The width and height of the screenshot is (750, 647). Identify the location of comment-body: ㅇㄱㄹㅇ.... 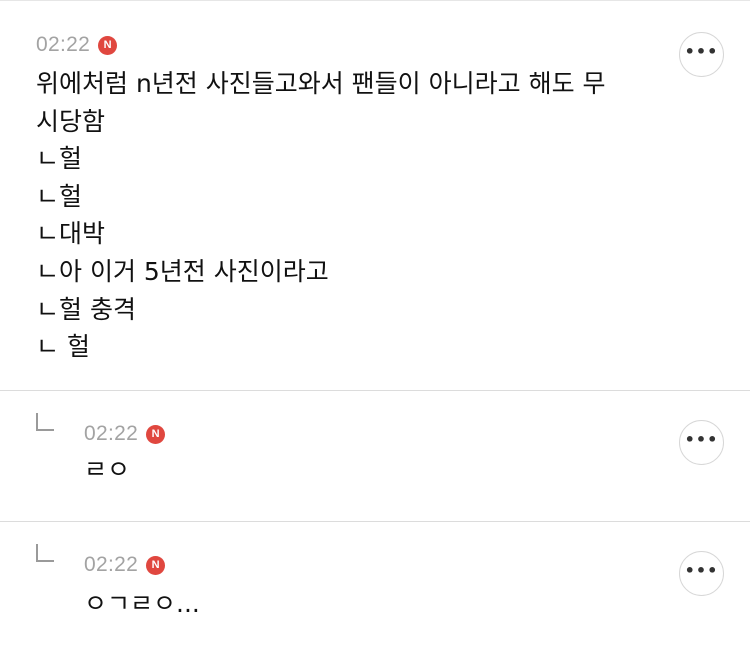
(142, 604).